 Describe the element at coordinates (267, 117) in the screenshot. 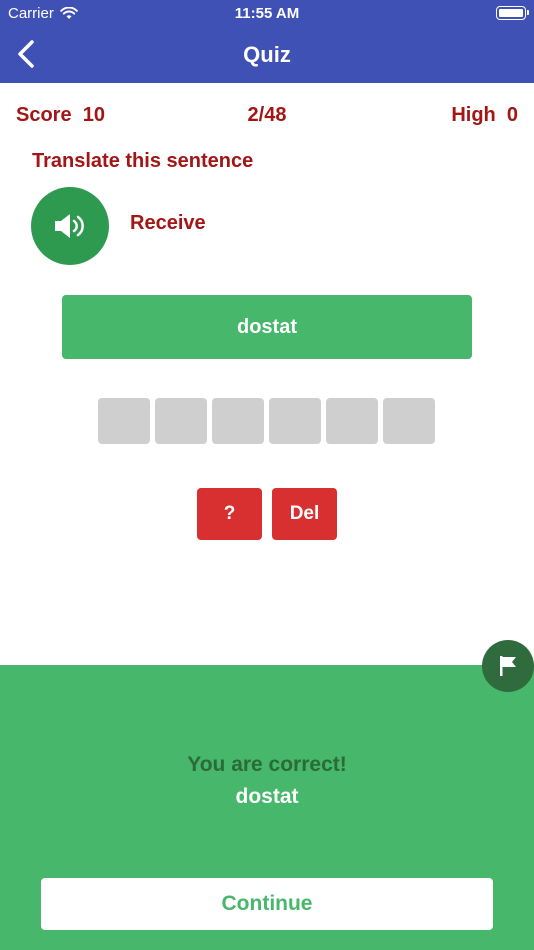

I see `score-row: Score 10 2/48 High 0` at that location.